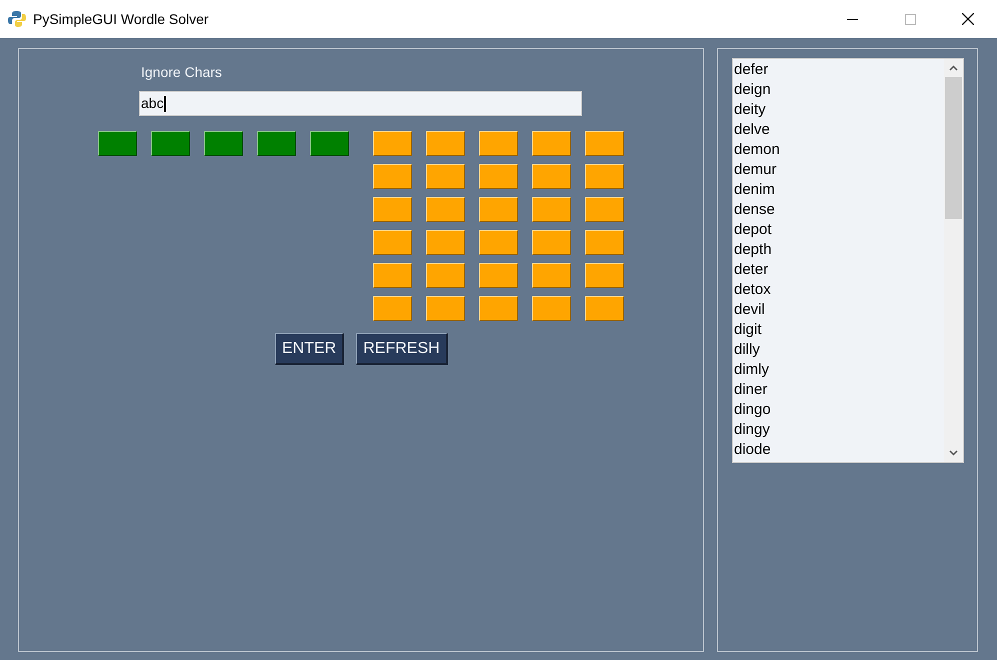 This screenshot has height=660, width=997. Describe the element at coordinates (181, 72) in the screenshot. I see `field-label: Ignore Chars` at that location.